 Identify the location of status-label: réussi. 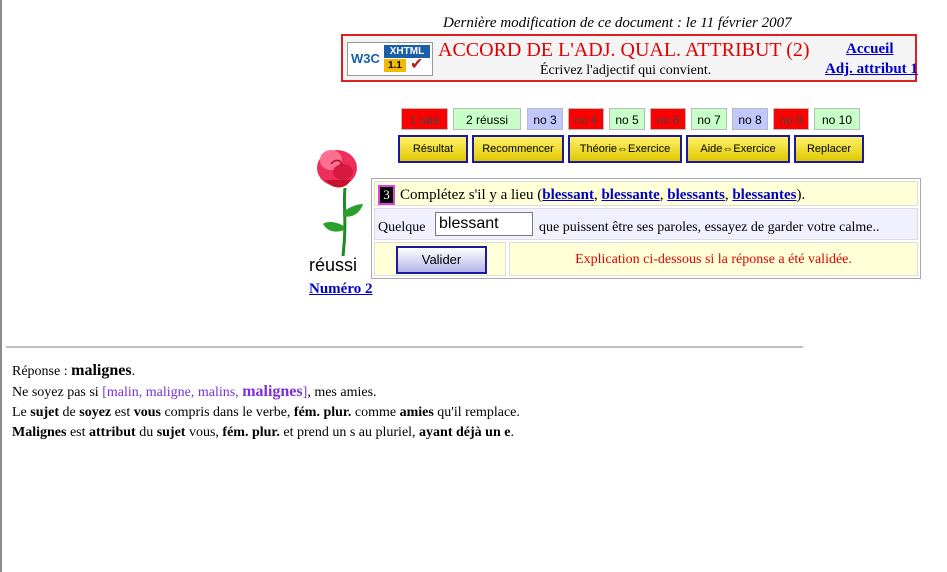
(333, 265).